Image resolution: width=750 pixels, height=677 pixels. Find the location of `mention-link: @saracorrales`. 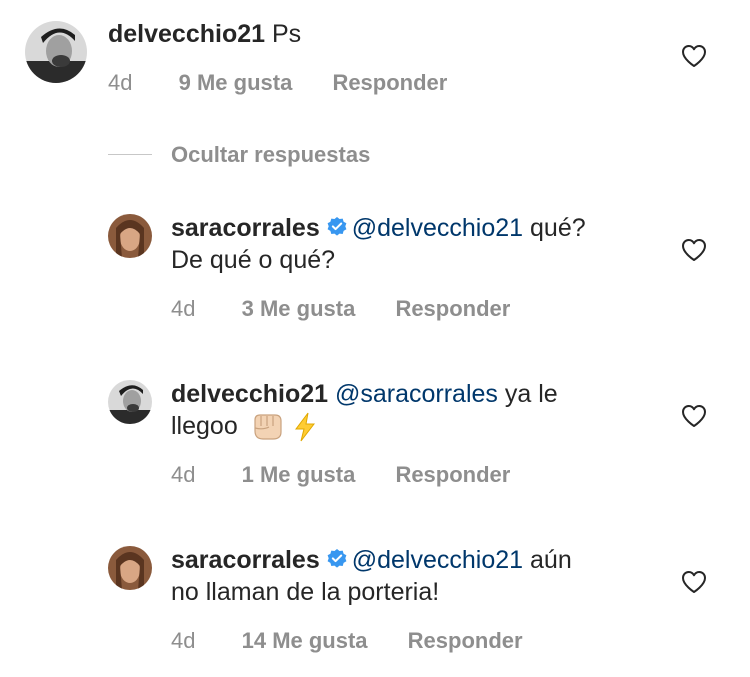

mention-link: @saracorrales is located at coordinates (416, 394).